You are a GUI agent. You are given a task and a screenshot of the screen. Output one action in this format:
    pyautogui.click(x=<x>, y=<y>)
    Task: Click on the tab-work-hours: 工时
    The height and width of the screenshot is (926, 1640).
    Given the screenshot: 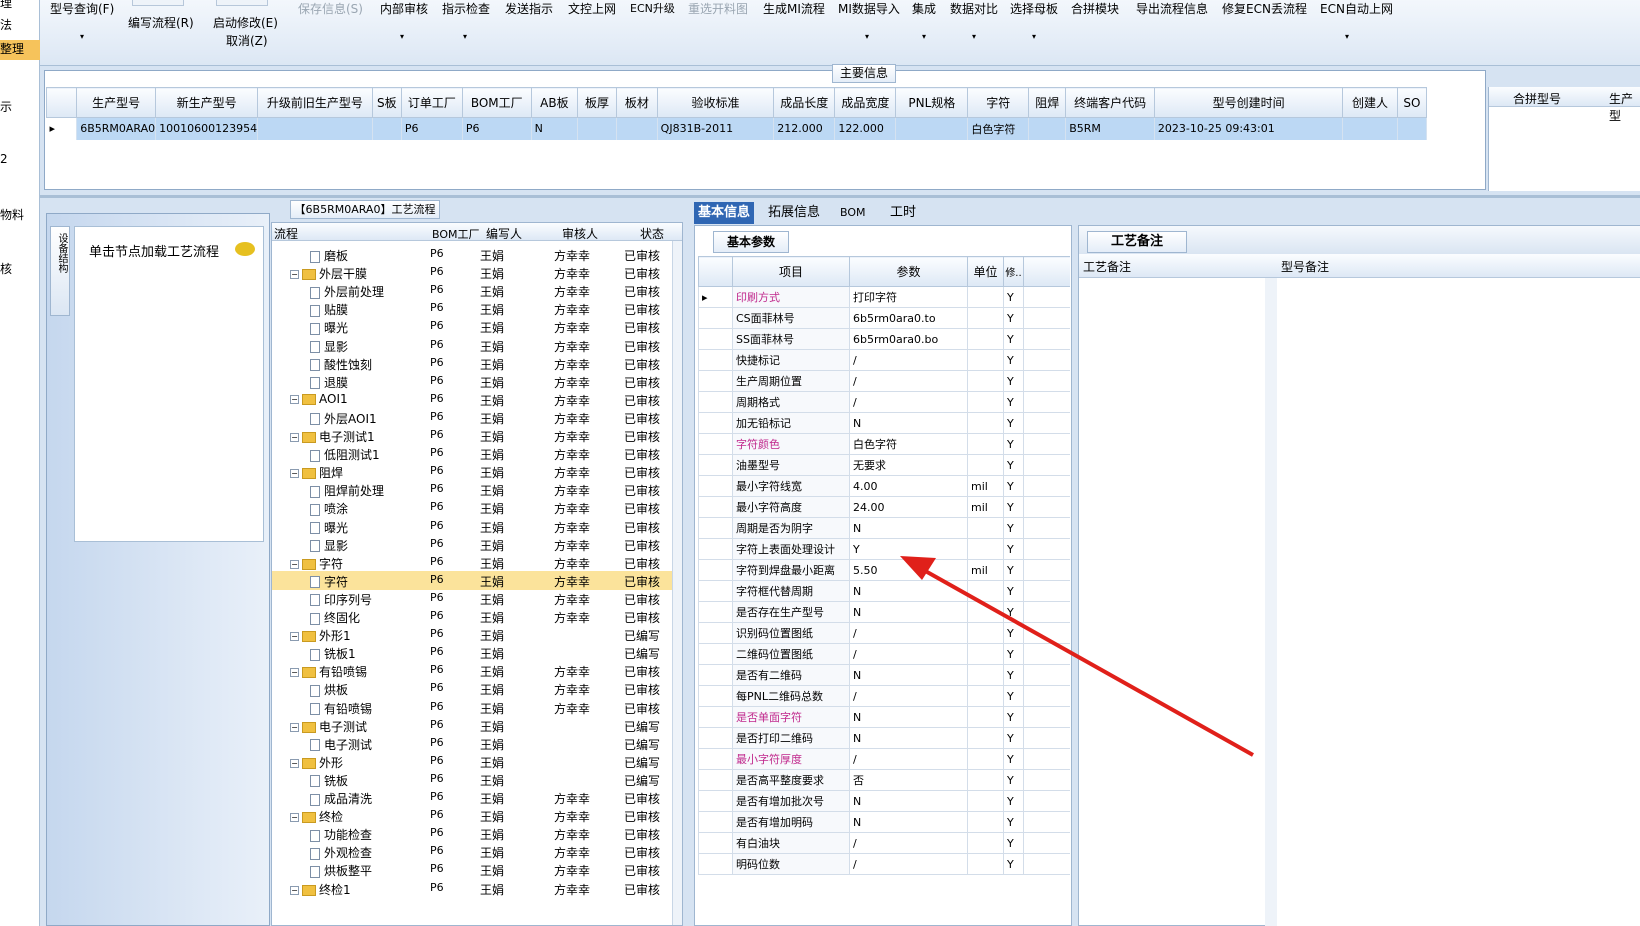 What is the action you would take?
    pyautogui.click(x=903, y=213)
    